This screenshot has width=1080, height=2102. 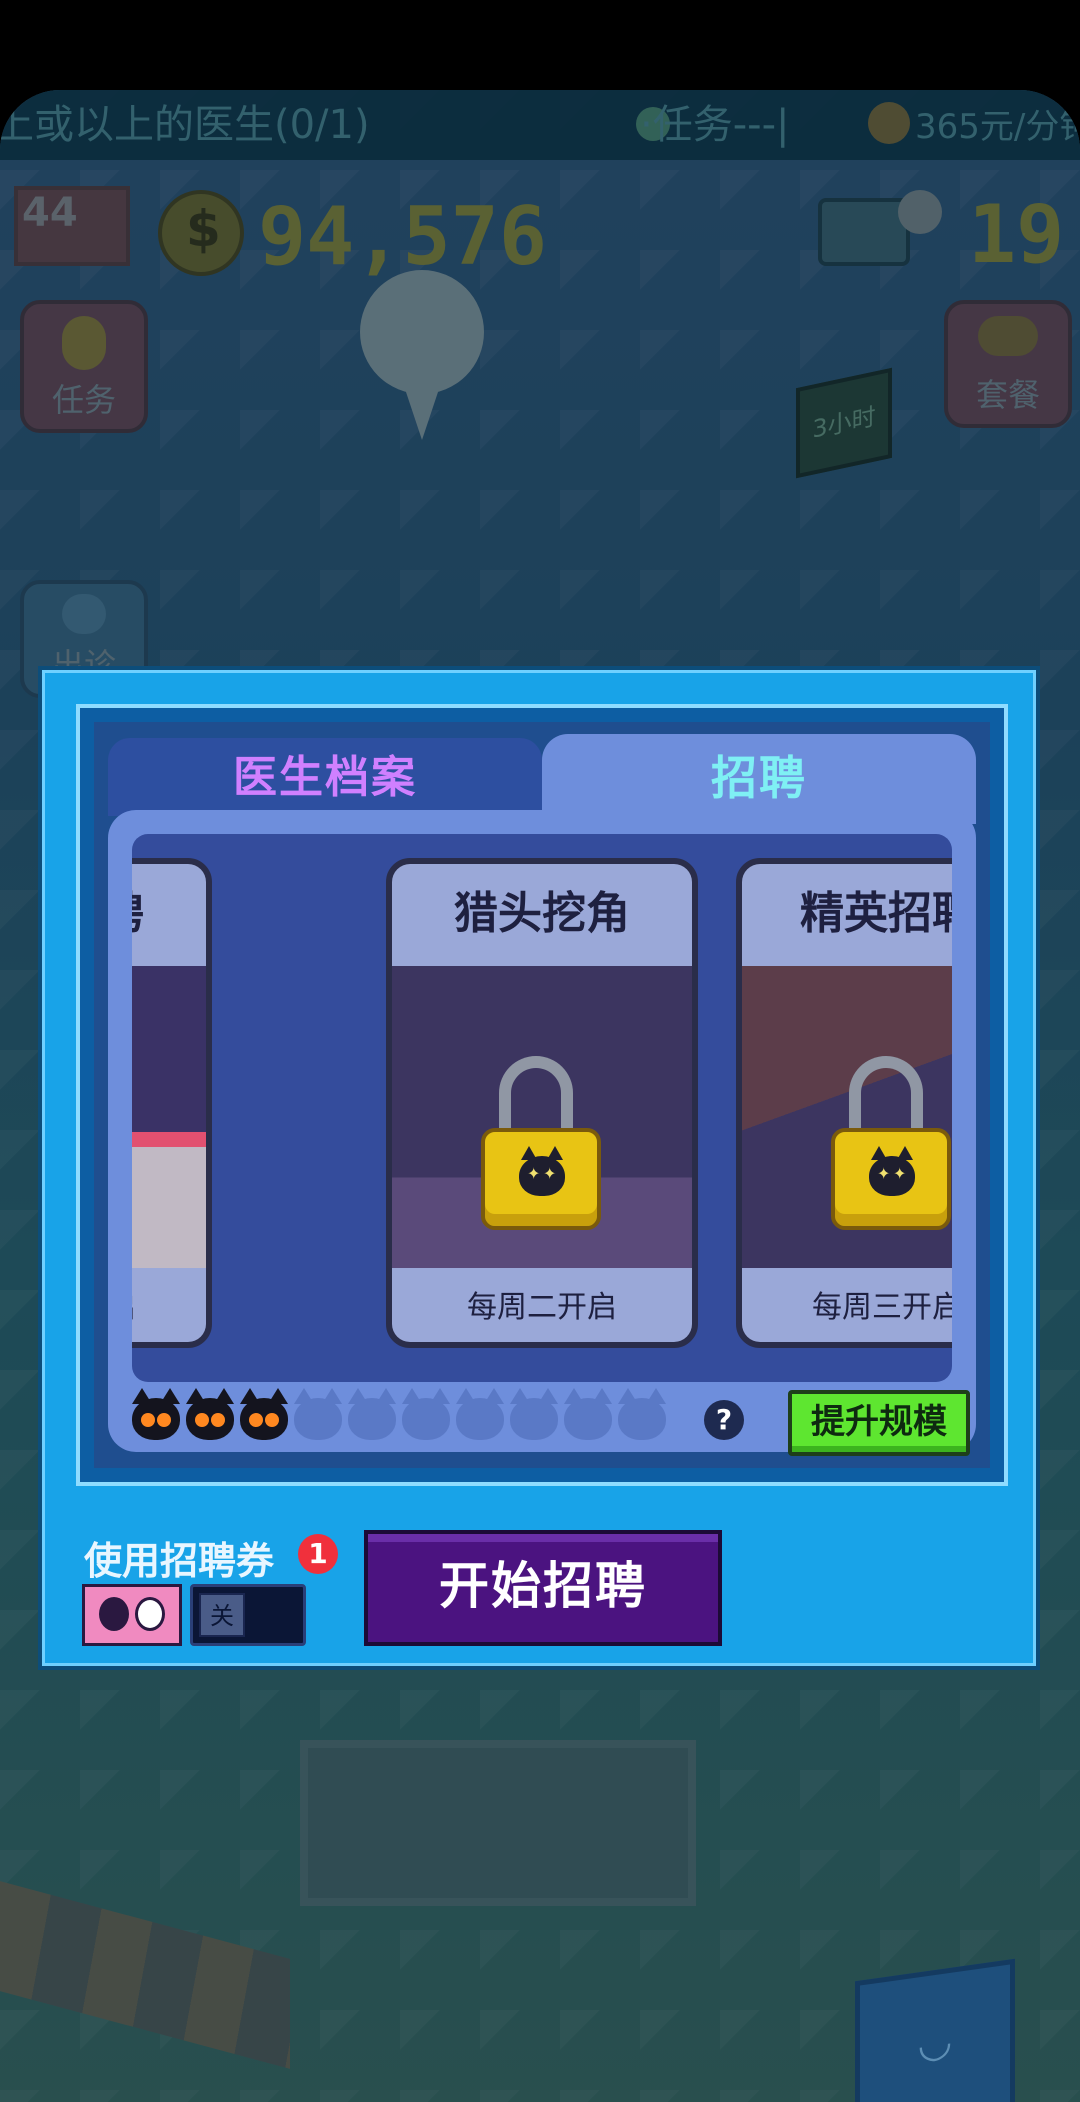 What do you see at coordinates (542, 915) in the screenshot?
I see `card-title: 猎头挖角` at bounding box center [542, 915].